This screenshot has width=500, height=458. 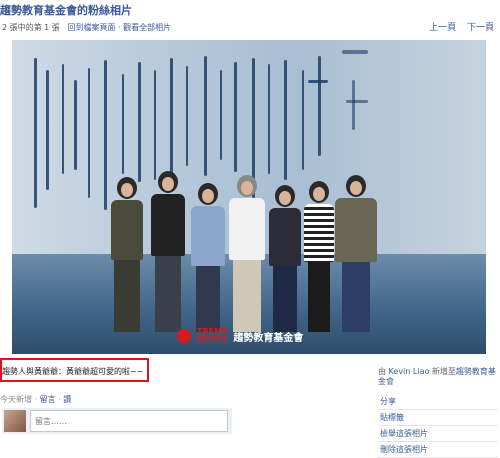 What do you see at coordinates (480, 28) in the screenshot?
I see `next-photo-link: 下一頁` at bounding box center [480, 28].